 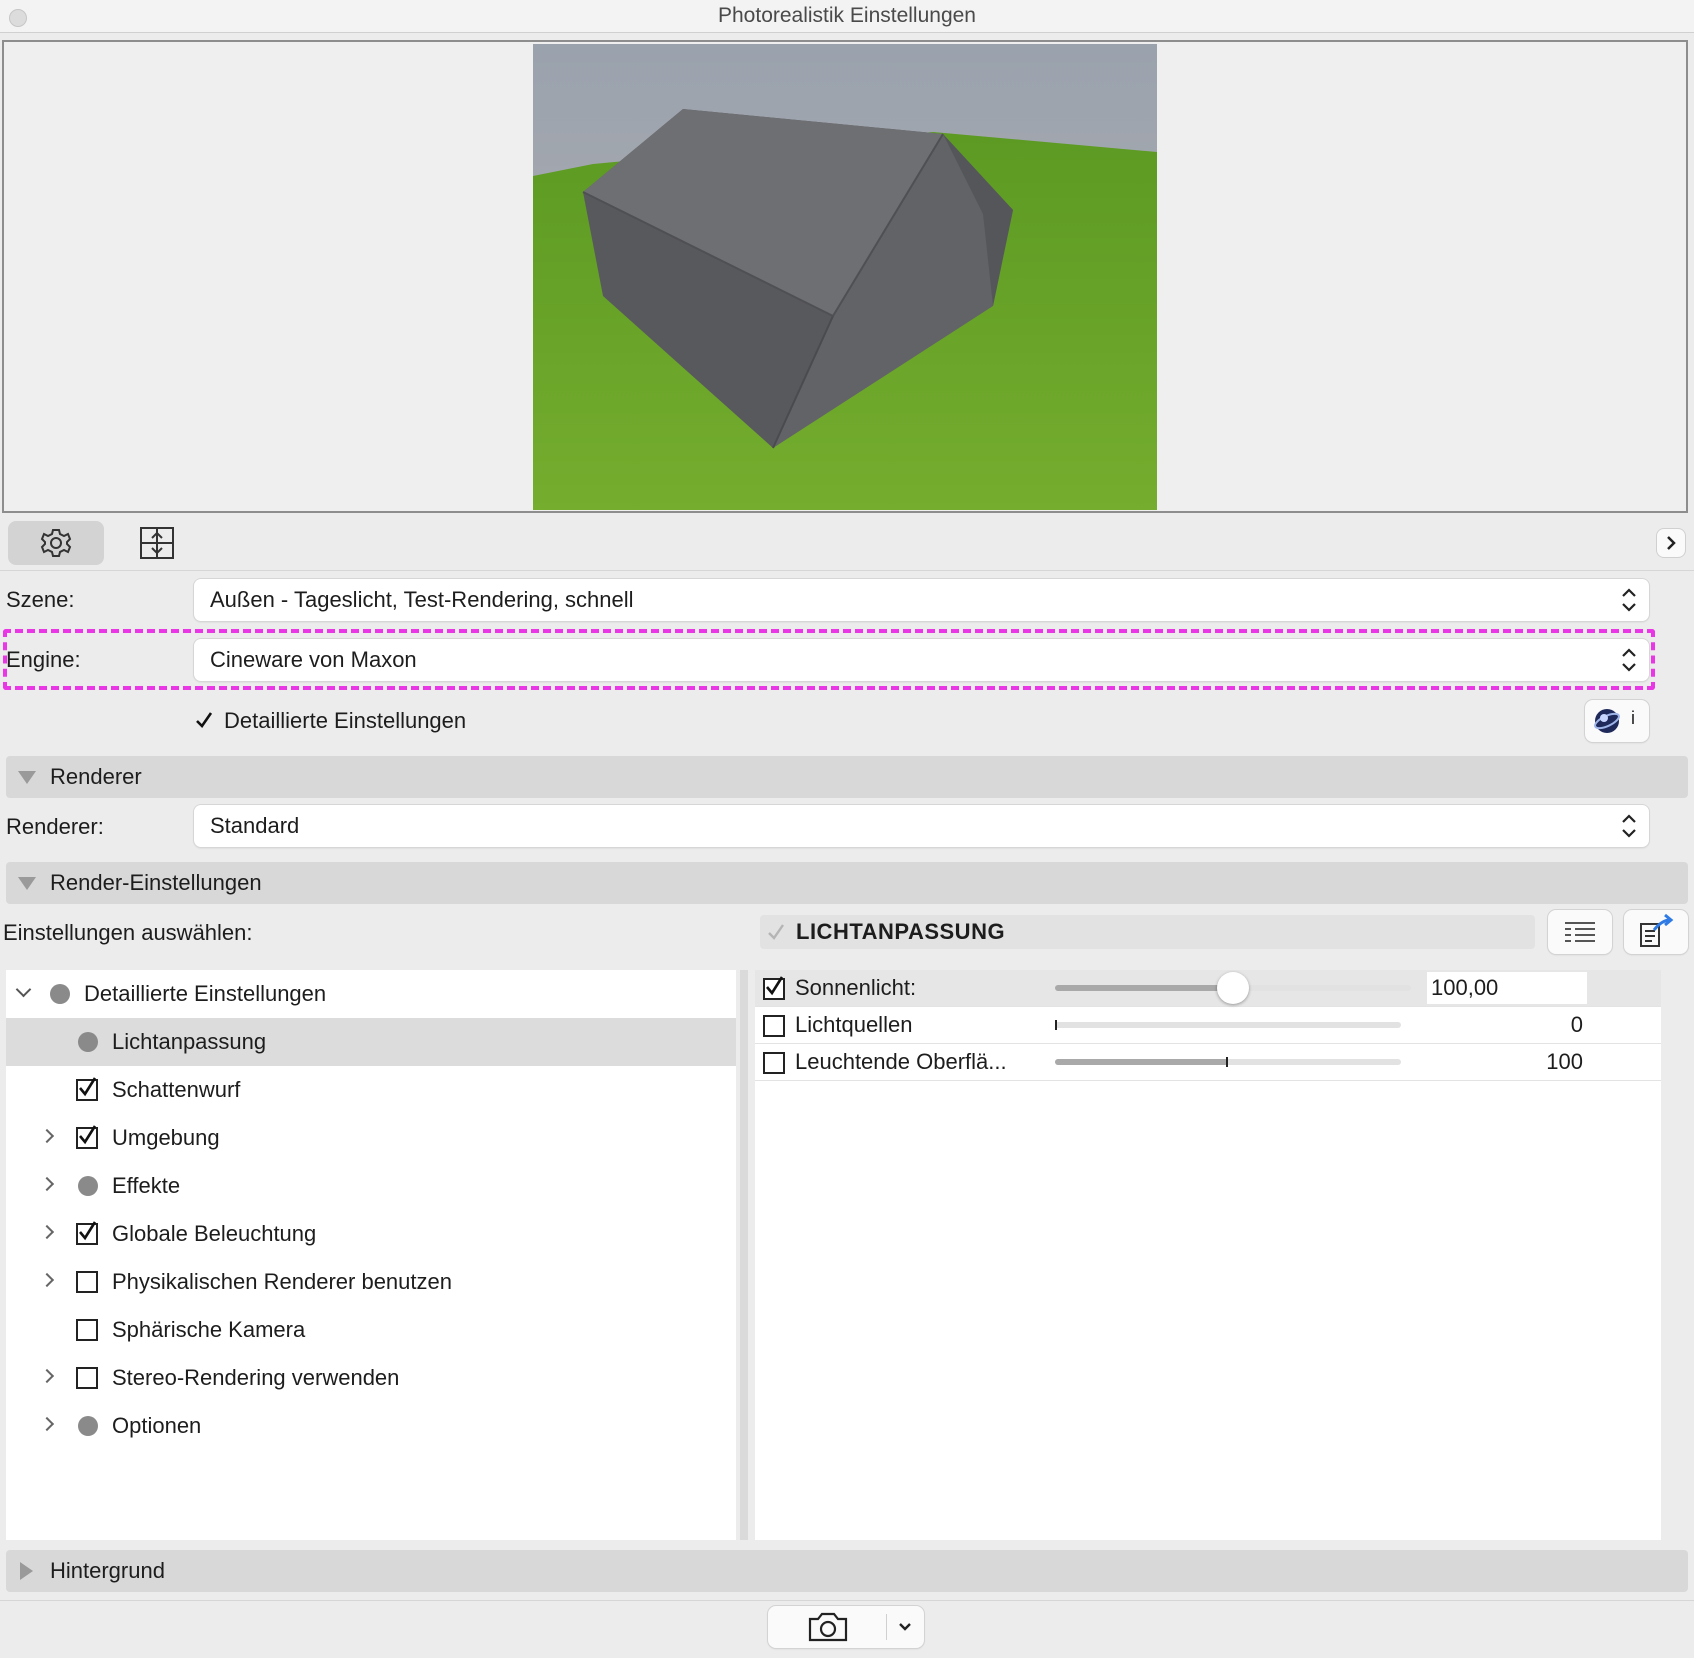 What do you see at coordinates (40, 599) in the screenshot?
I see `scene-label: Szene:` at bounding box center [40, 599].